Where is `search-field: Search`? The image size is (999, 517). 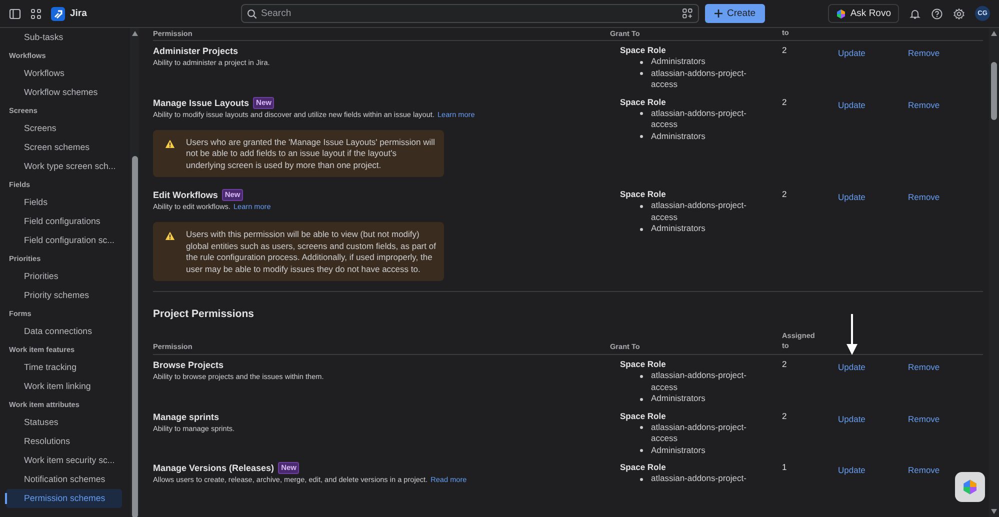
search-field: Search is located at coordinates (470, 13).